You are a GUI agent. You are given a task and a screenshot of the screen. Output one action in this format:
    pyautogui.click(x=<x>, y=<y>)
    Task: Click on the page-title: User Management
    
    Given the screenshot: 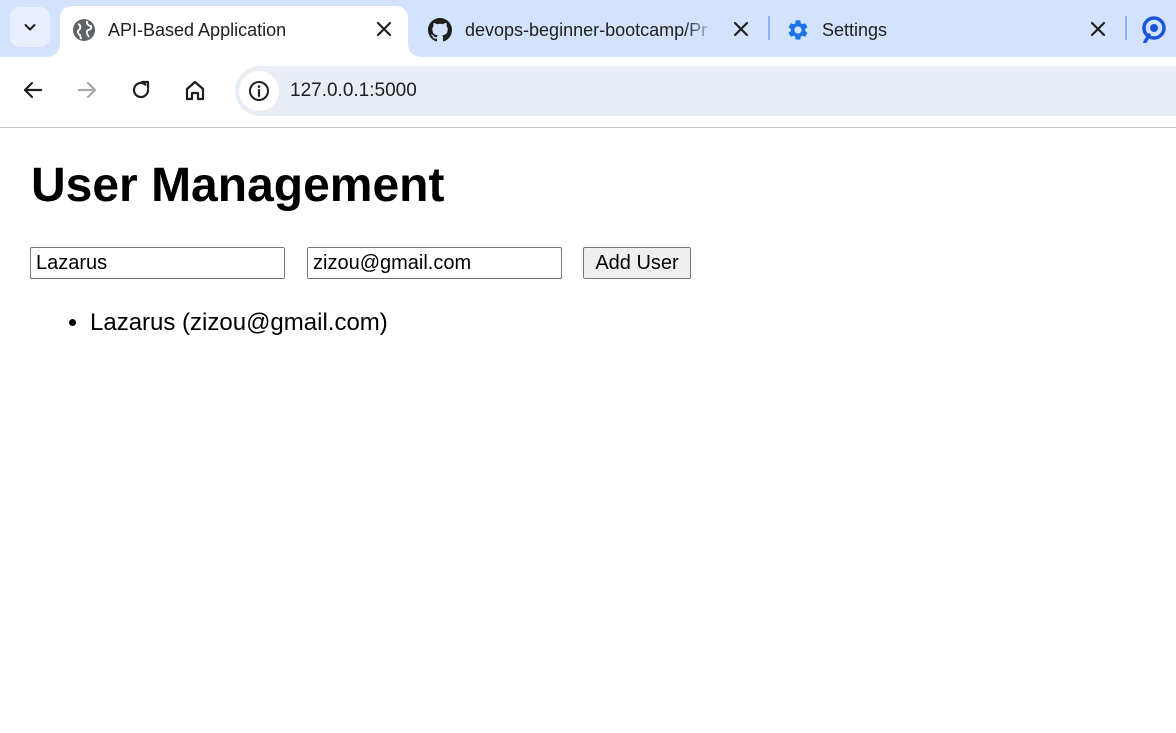 What is the action you would take?
    pyautogui.click(x=238, y=185)
    